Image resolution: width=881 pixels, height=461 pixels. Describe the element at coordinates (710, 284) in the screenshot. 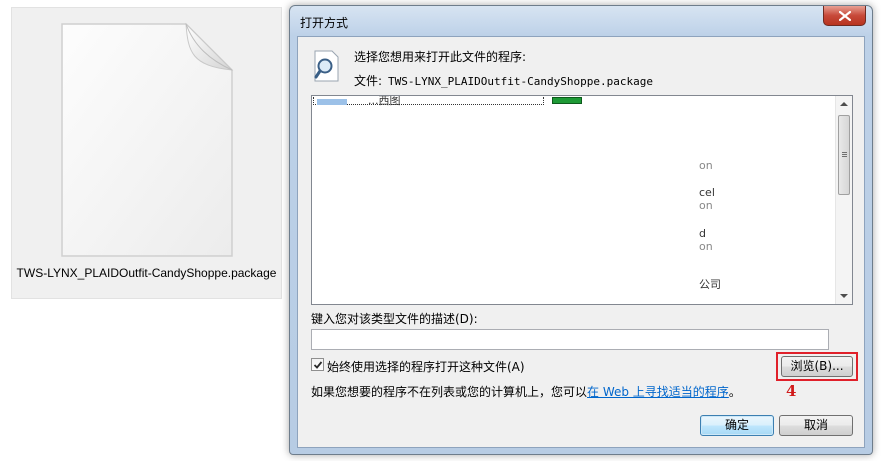

I see `list-text-fragment: 公司` at that location.